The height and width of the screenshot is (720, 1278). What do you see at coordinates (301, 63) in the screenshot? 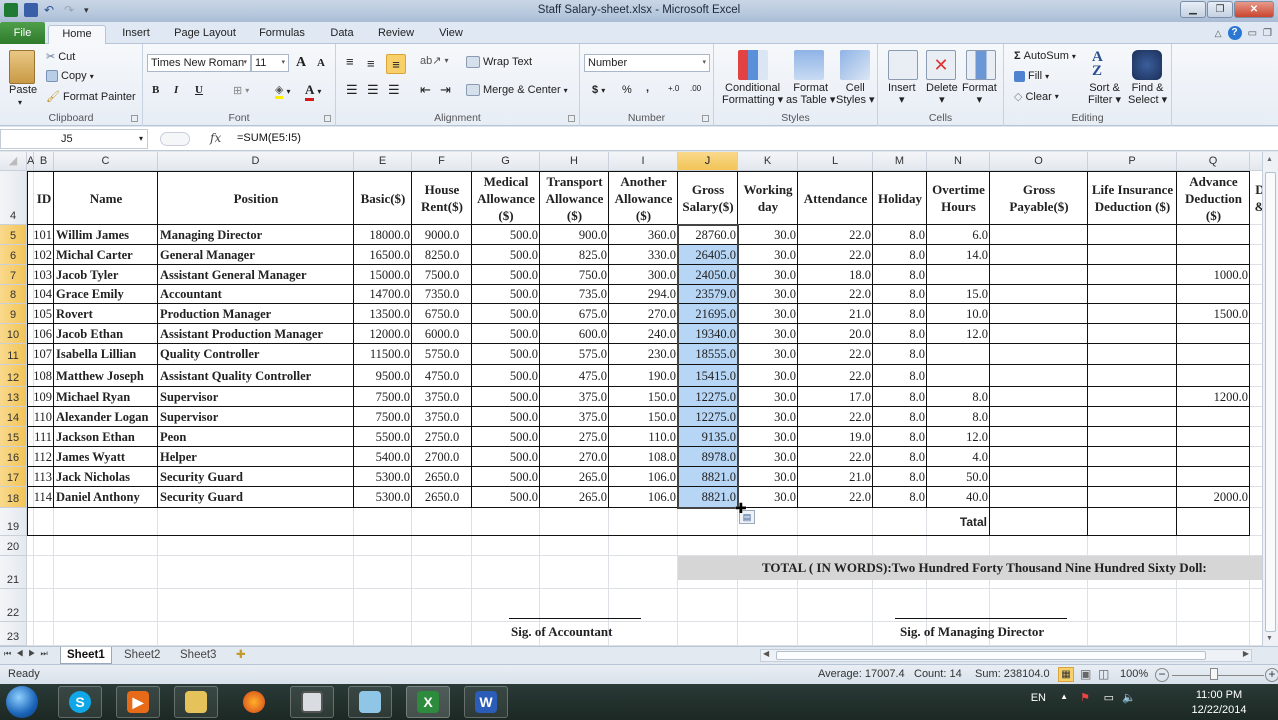
I see `grow-font-button: A` at bounding box center [301, 63].